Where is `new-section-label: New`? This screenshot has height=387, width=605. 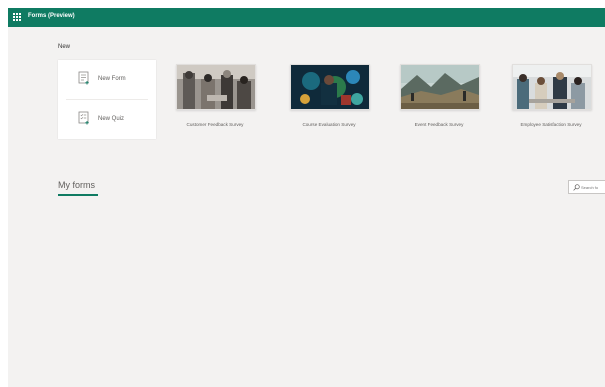 new-section-label: New is located at coordinates (64, 47).